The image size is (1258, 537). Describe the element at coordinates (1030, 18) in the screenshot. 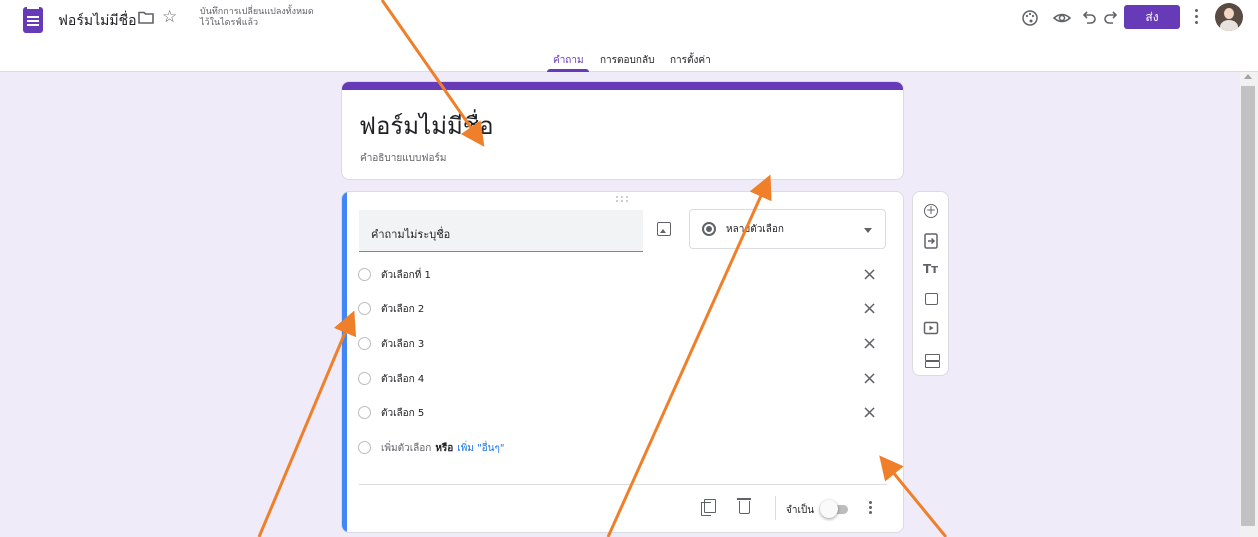

I see `palette-icon` at that location.